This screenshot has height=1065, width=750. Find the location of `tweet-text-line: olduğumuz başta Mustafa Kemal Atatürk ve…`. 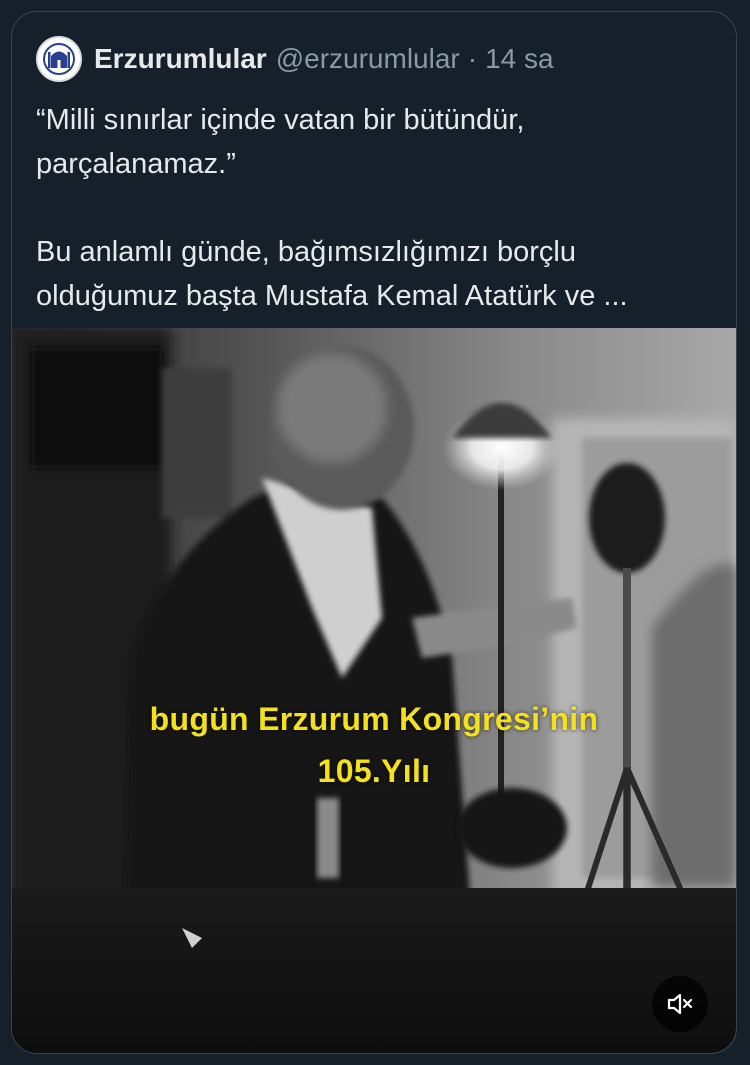

tweet-text-line: olduğumuz başta Mustafa Kemal Atatürk ve… is located at coordinates (332, 296).